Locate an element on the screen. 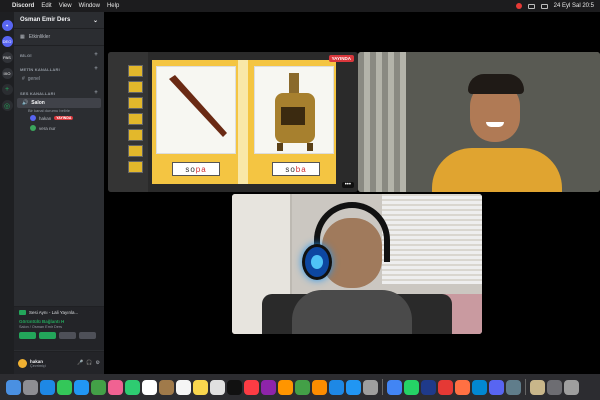 The image size is (600, 400). youtube-icon is located at coordinates (445, 387).